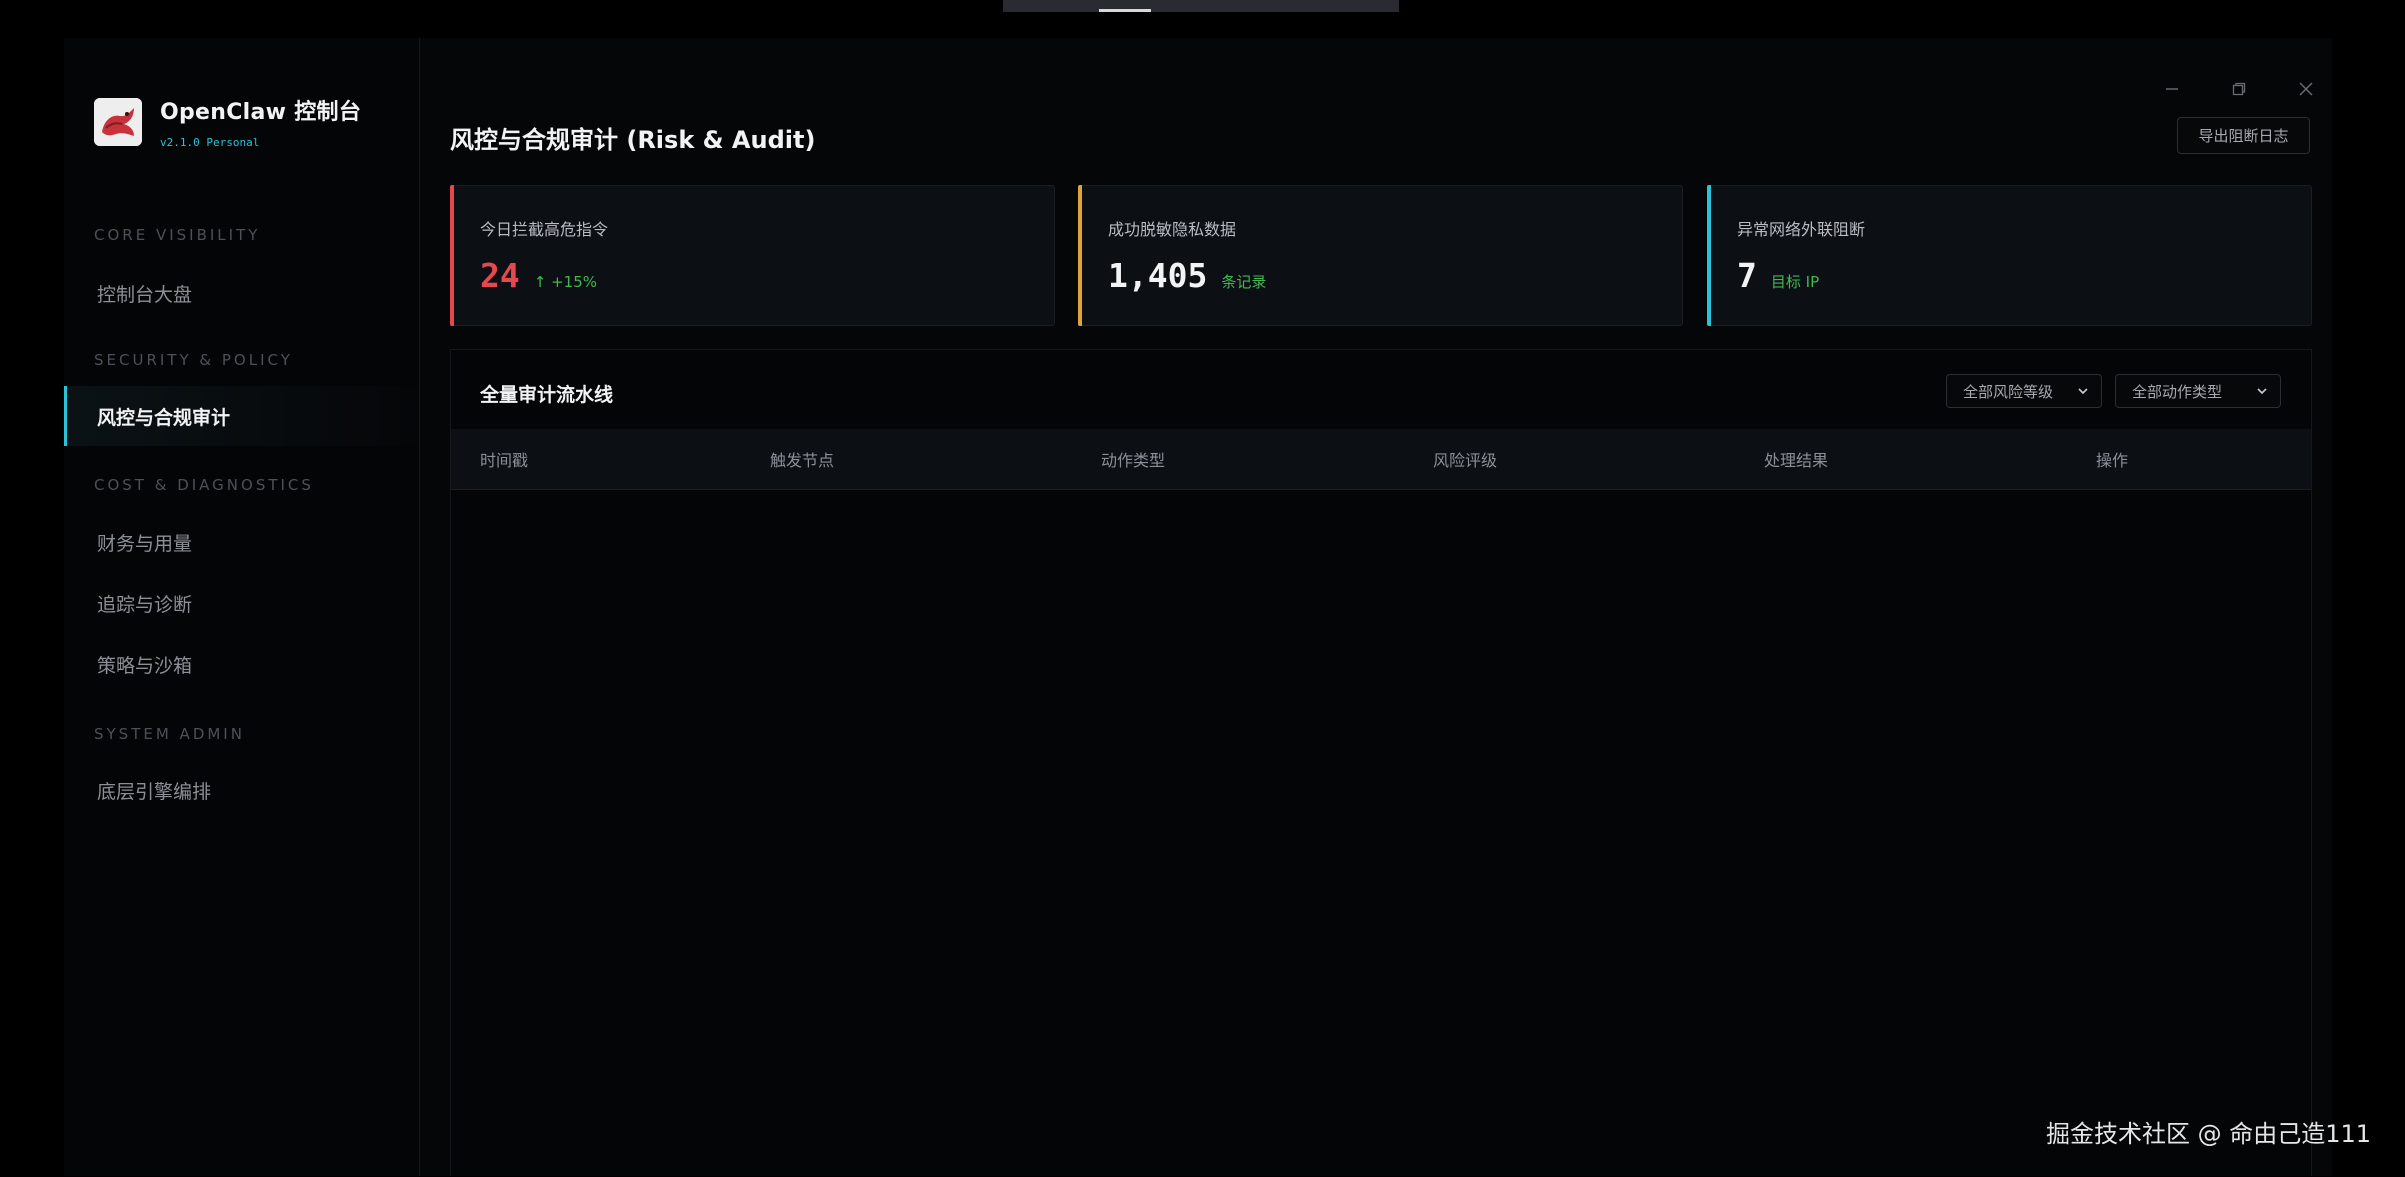  Describe the element at coordinates (145, 294) in the screenshot. I see `sidebar-item-label: 控制台大盘` at that location.